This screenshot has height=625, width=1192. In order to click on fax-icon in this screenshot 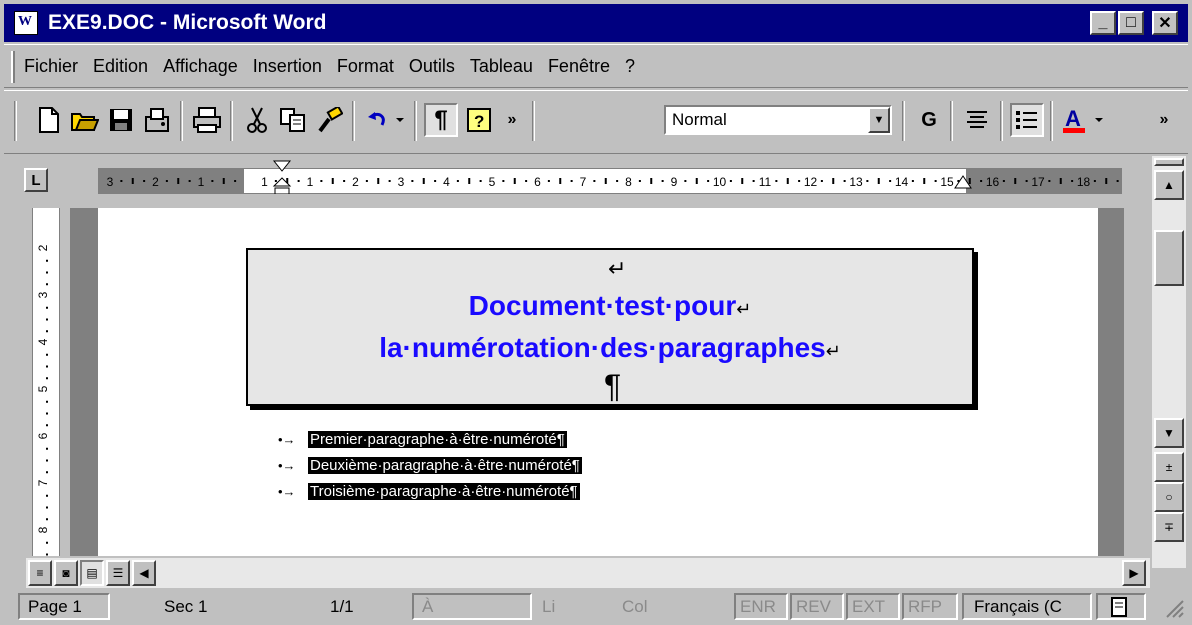, I will do `click(157, 120)`.